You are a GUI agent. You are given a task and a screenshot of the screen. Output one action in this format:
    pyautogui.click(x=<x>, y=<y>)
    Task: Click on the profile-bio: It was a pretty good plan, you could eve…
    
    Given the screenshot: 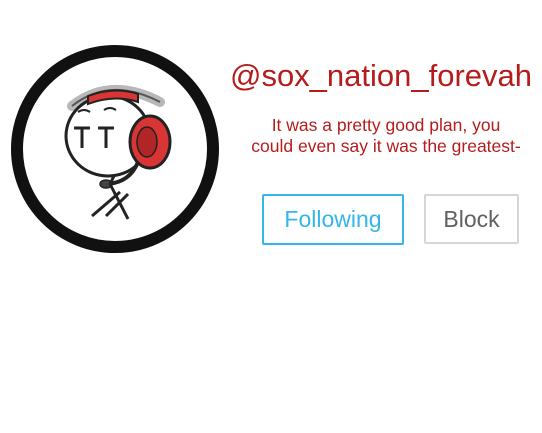 What is the action you would take?
    pyautogui.click(x=384, y=136)
    